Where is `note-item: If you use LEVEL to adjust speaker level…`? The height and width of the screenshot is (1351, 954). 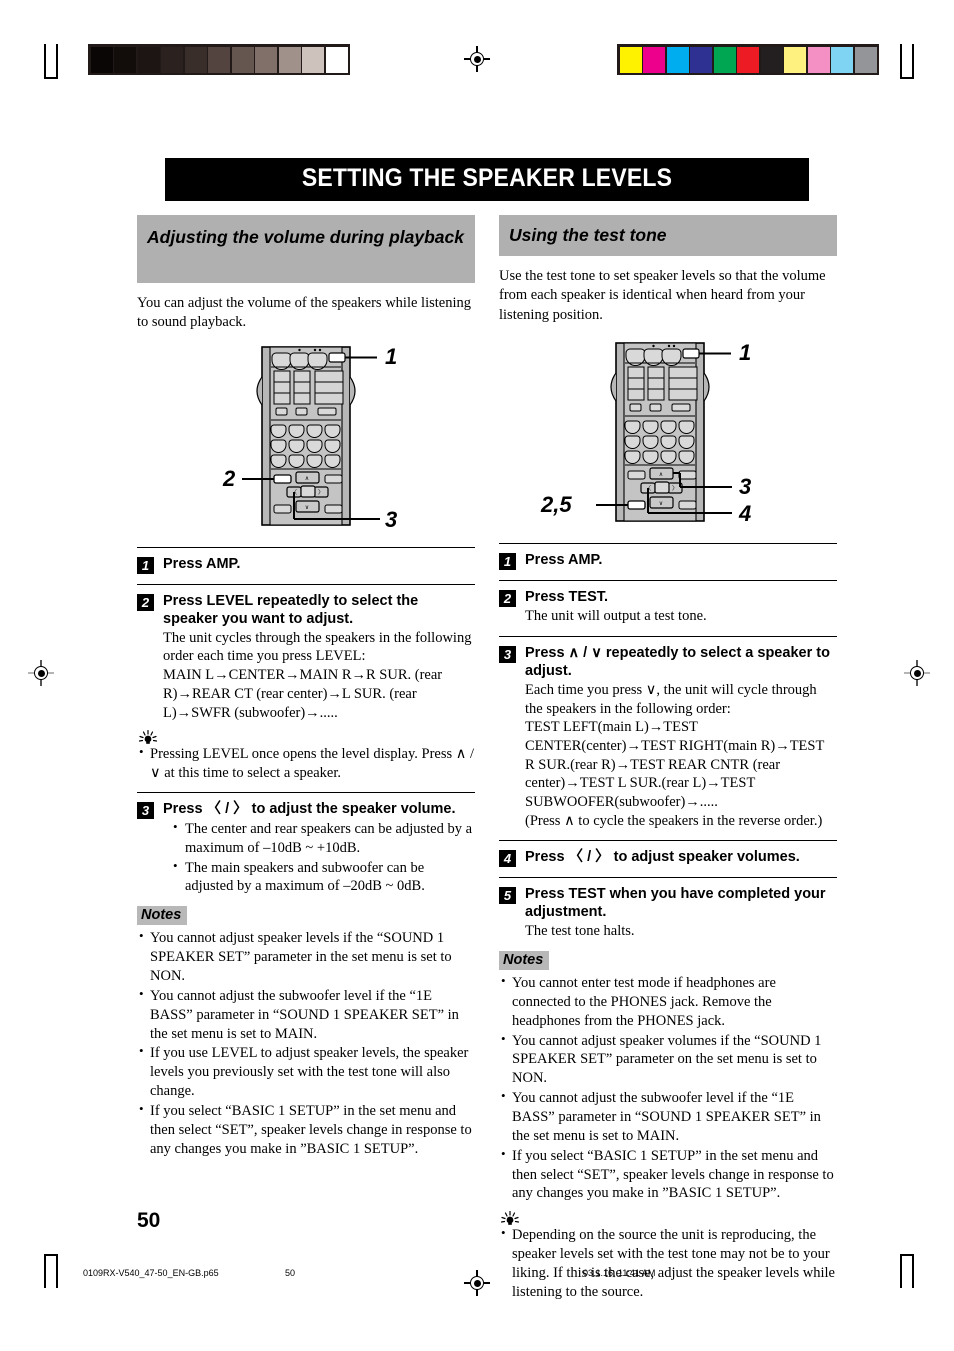
note-item: If you use LEVEL to adjust speaker level… is located at coordinates (306, 1072).